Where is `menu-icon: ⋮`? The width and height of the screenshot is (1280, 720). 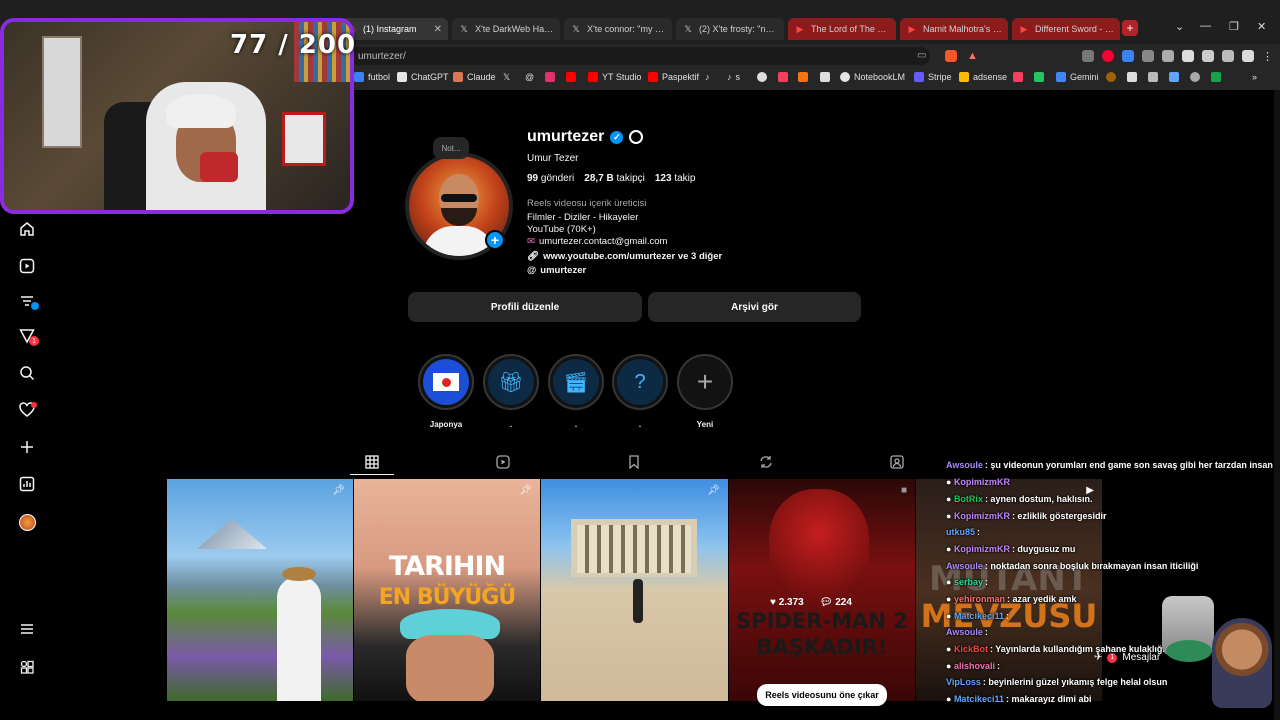 menu-icon: ⋮ is located at coordinates (1268, 56).